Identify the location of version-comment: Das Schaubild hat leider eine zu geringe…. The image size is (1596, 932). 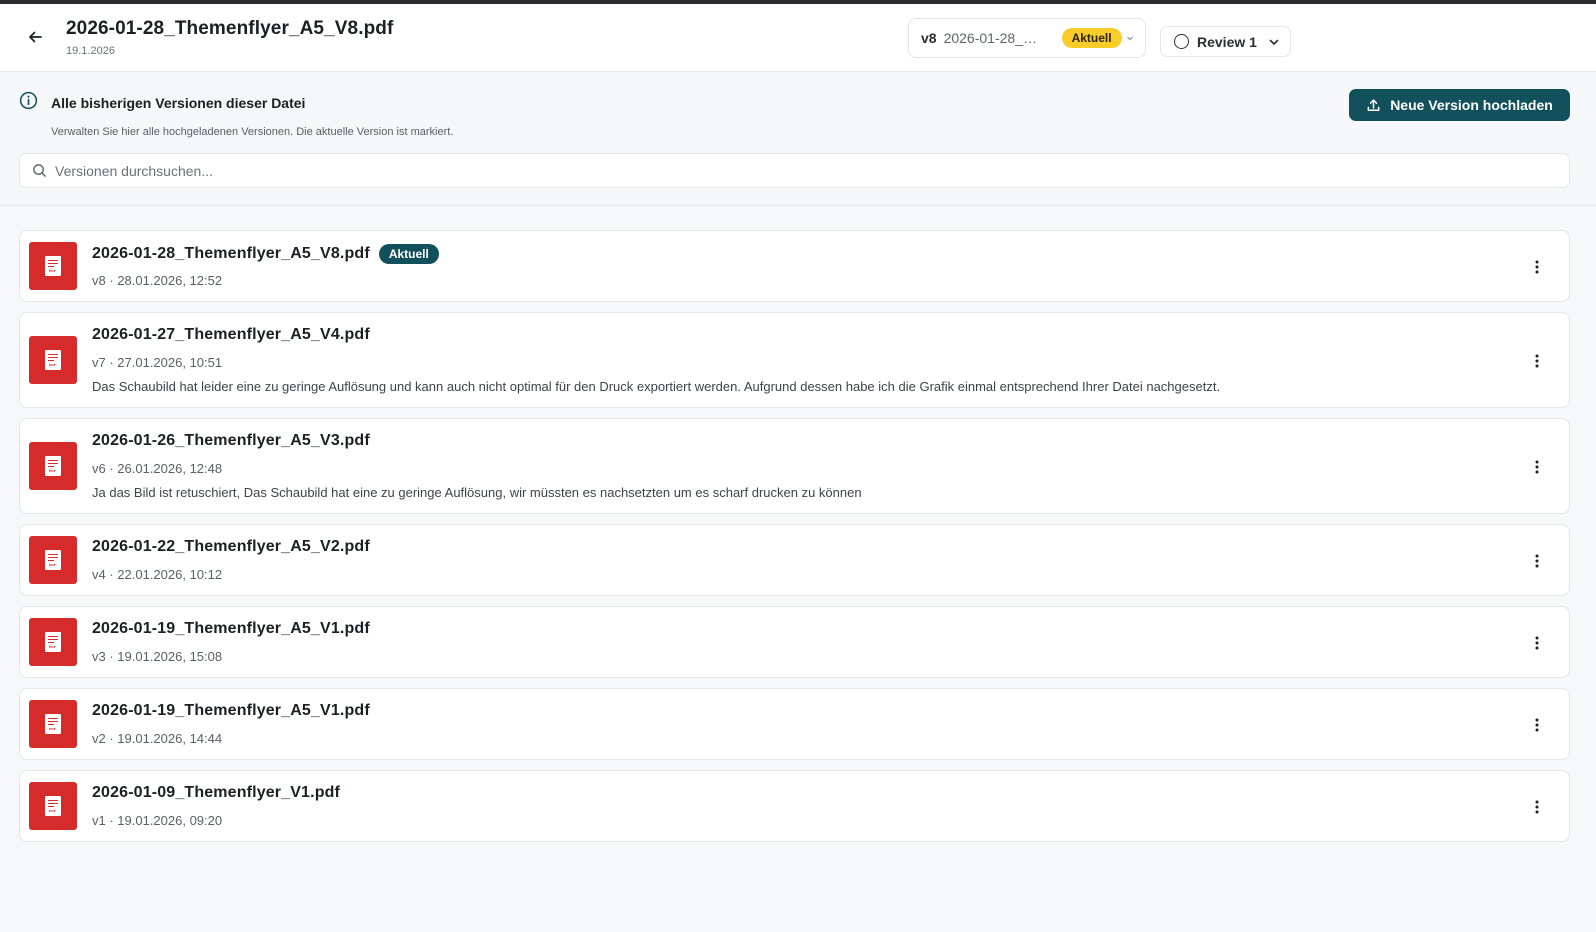
(656, 386).